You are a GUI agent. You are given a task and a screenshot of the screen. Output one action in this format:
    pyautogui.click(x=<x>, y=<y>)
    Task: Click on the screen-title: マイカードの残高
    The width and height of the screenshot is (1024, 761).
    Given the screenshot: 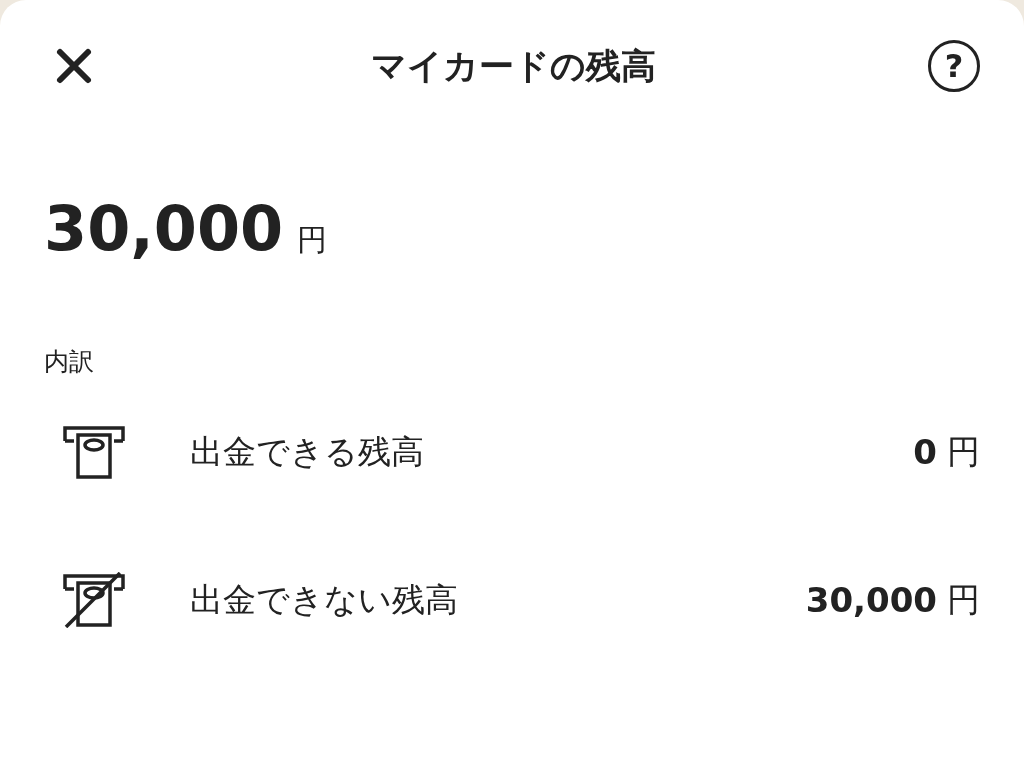 What is the action you would take?
    pyautogui.click(x=513, y=66)
    